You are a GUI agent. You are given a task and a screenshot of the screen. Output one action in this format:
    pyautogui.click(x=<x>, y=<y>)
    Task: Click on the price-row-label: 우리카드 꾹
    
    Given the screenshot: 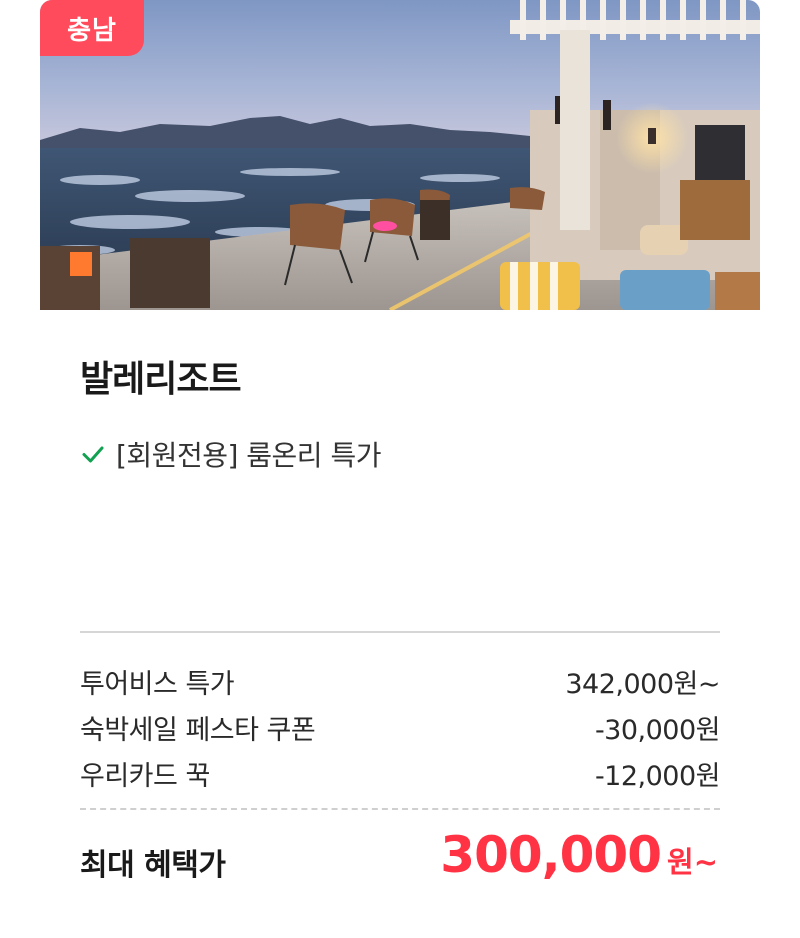 What is the action you would take?
    pyautogui.click(x=145, y=776)
    